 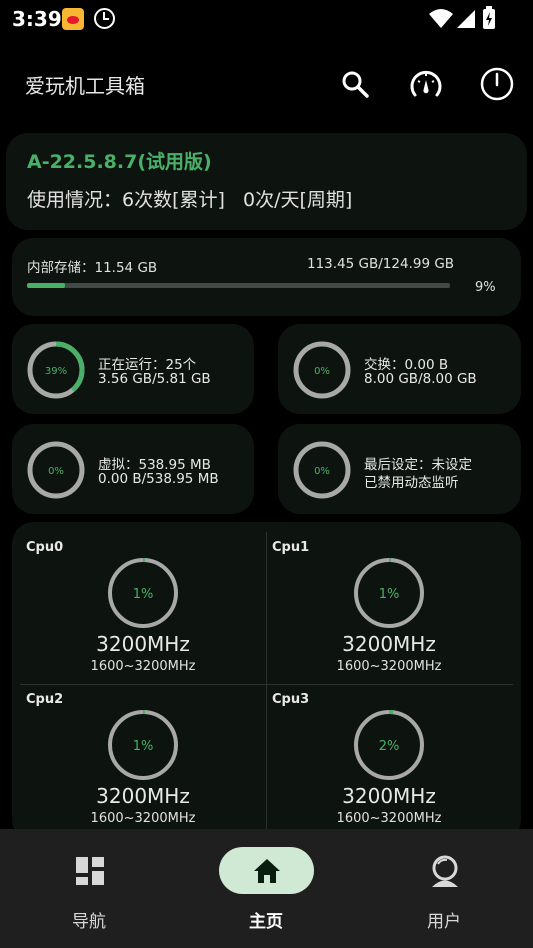 I want to click on app-bar: 爱玩机工具箱, so click(x=266, y=83).